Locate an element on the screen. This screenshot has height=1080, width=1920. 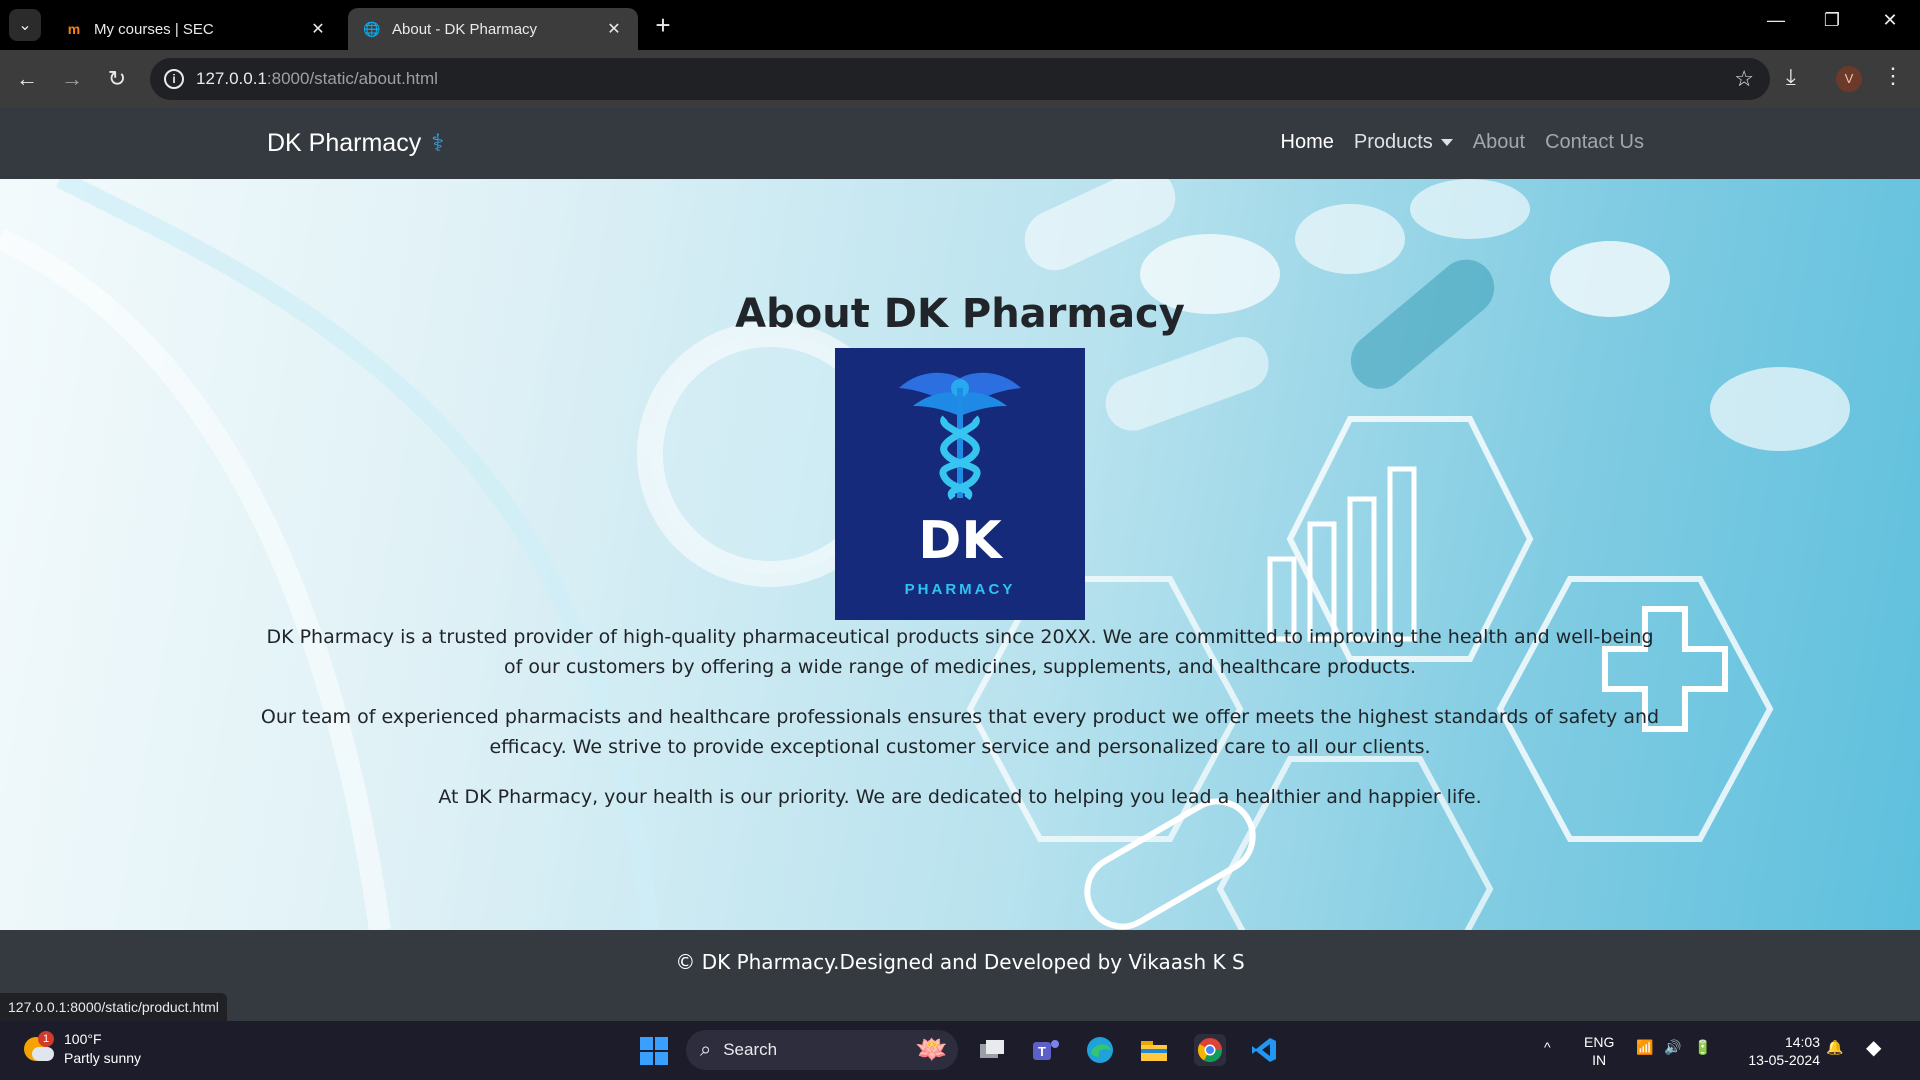
vscode-icon is located at coordinates (1264, 1050).